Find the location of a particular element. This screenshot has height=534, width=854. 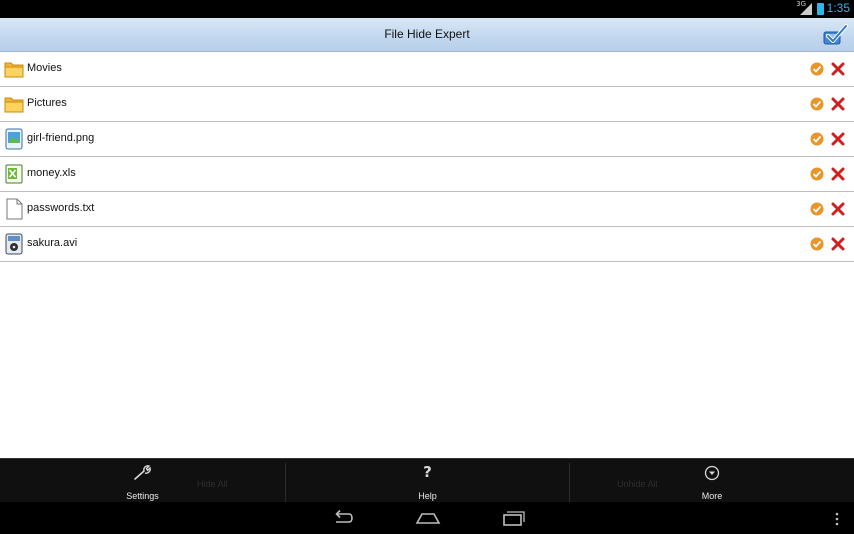

more-button: More is located at coordinates (712, 481).